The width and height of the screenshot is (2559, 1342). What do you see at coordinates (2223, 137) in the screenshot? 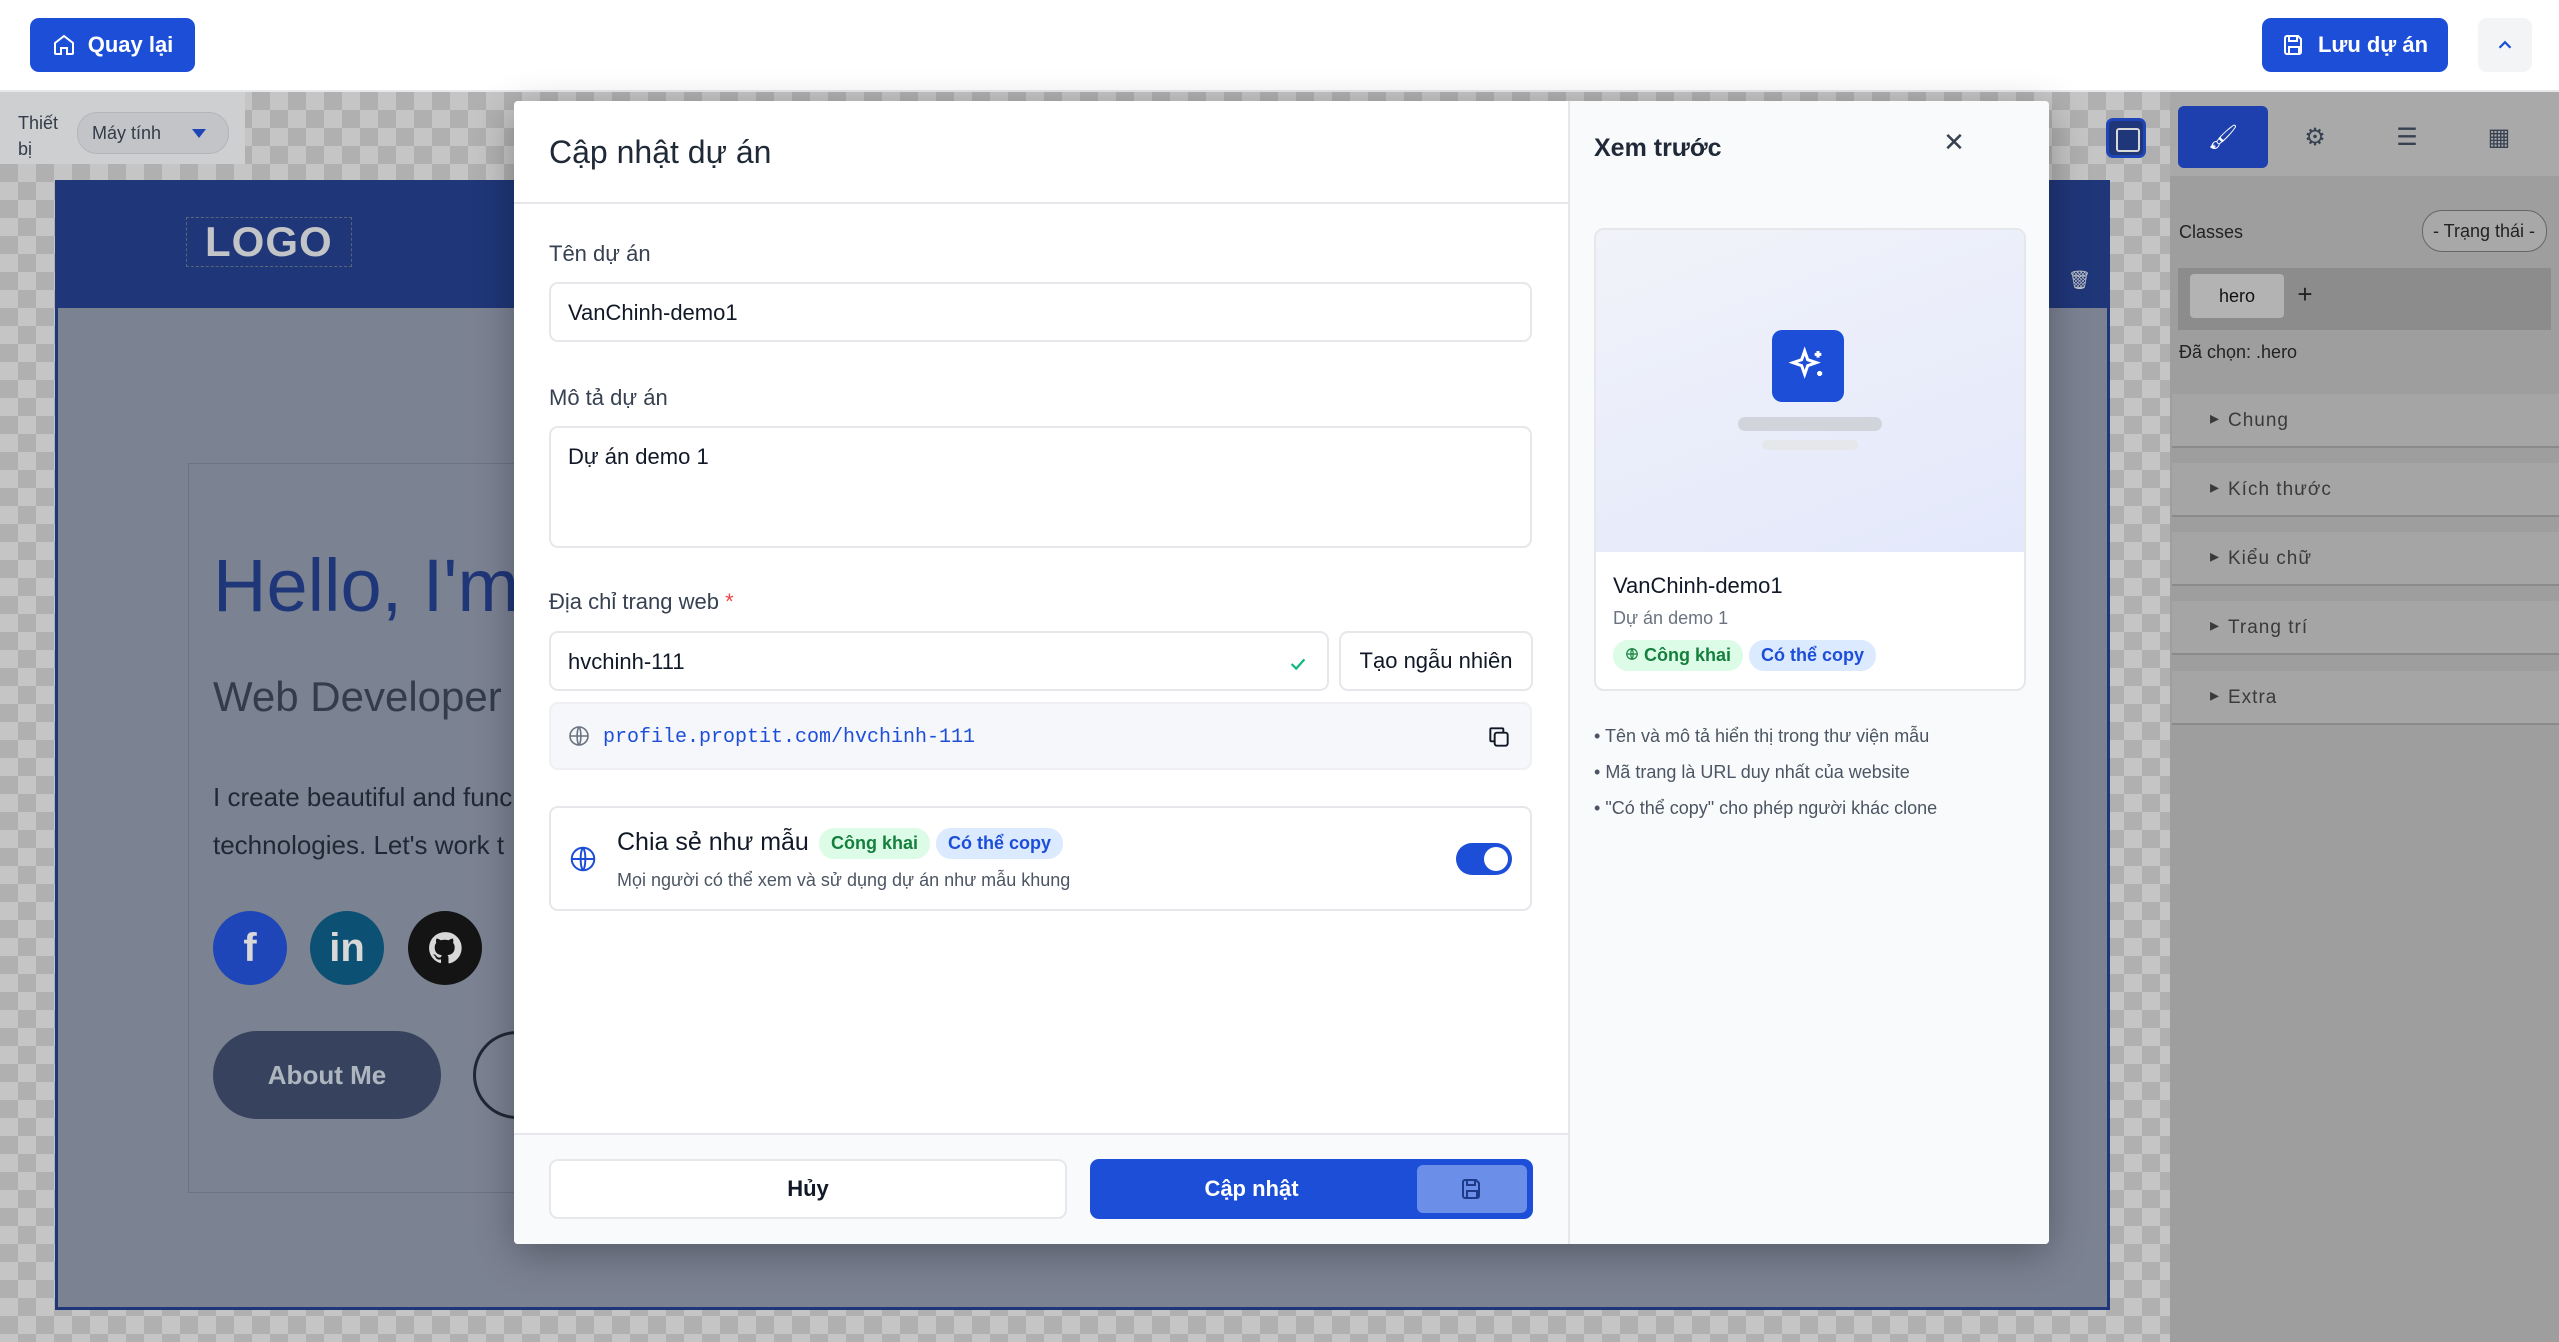
I see `brush-icon: 🖌` at bounding box center [2223, 137].